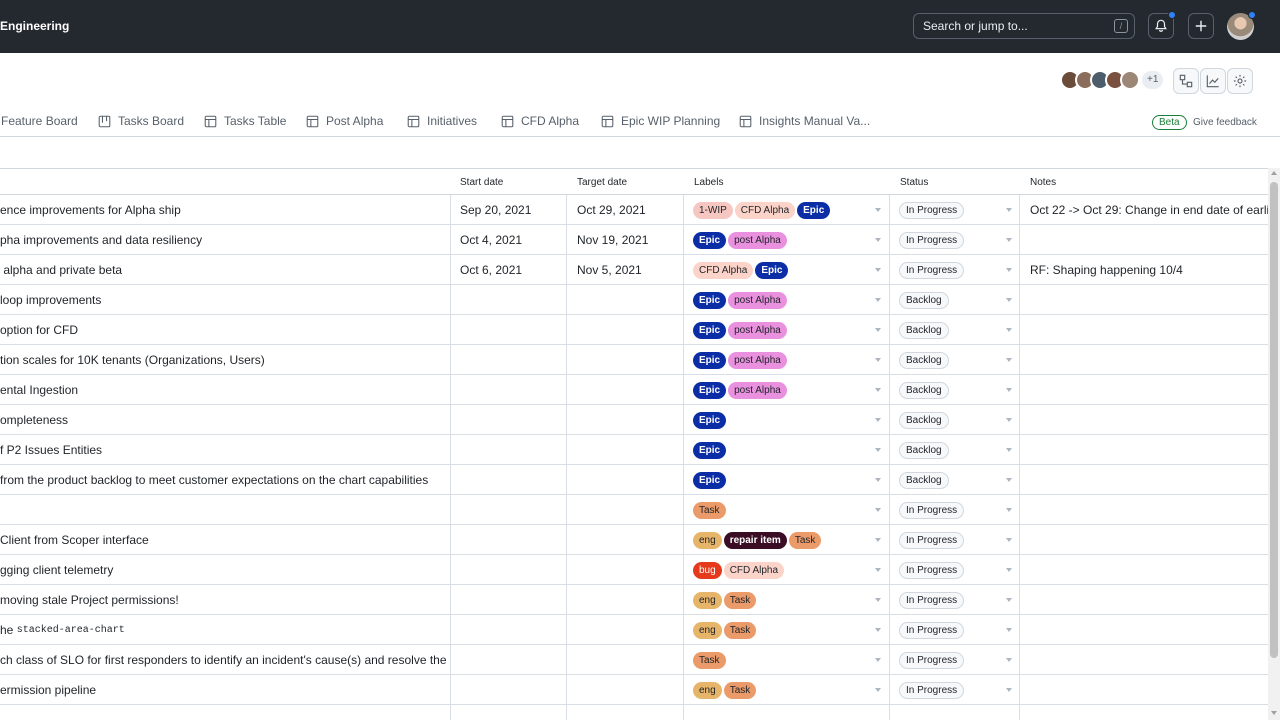 This screenshot has width=1280, height=720. What do you see at coordinates (660, 121) in the screenshot?
I see `tab-epic-wip-planning: Epic WIP Planning` at bounding box center [660, 121].